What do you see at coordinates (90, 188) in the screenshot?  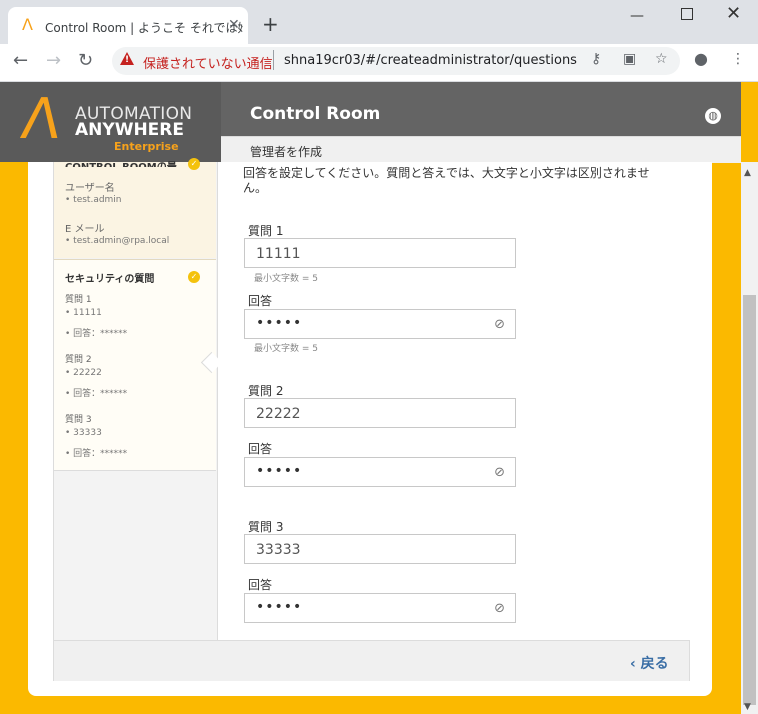 I see `sidebar-user-label: ユーザー名` at bounding box center [90, 188].